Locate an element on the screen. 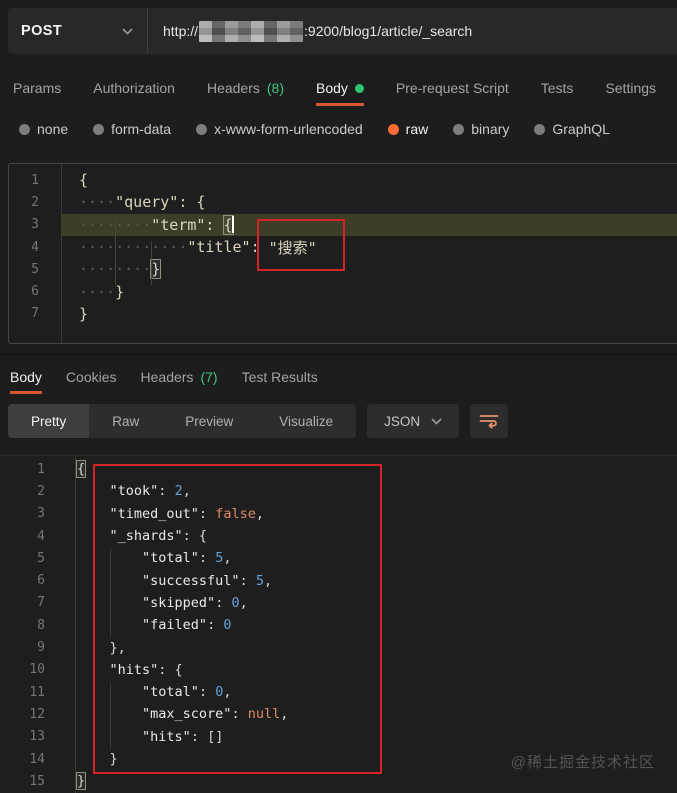 This screenshot has width=677, height=793. code-text: ···· "query": { is located at coordinates (142, 202).